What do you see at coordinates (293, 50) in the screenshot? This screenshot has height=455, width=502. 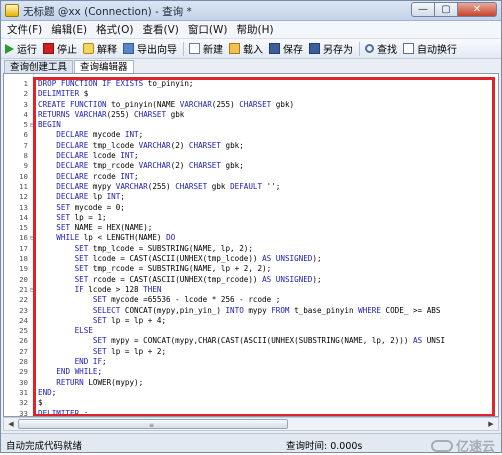 I see `save-label: 保存` at bounding box center [293, 50].